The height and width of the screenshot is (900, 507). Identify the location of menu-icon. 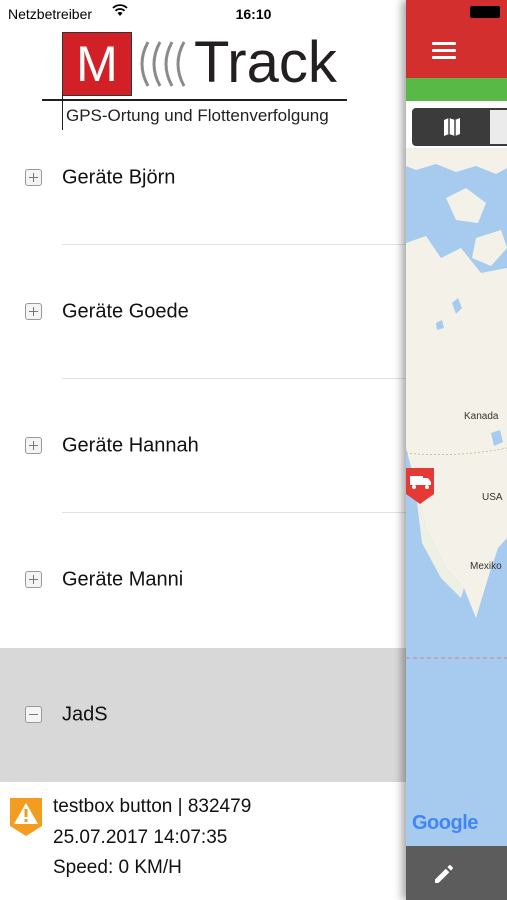
(444, 51).